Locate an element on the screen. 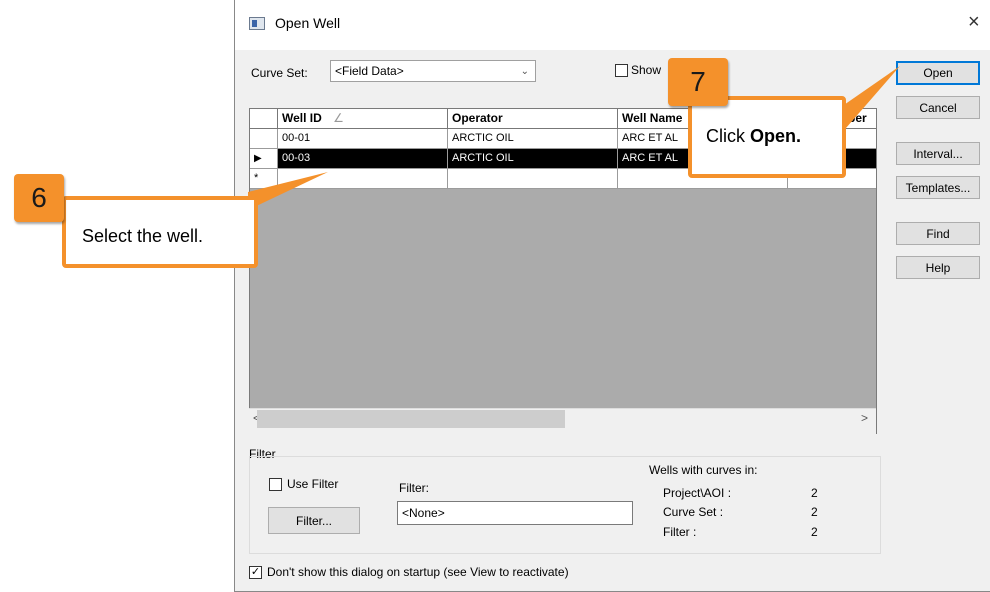 The image size is (990, 592). step-6-badge: 6 is located at coordinates (39, 198).